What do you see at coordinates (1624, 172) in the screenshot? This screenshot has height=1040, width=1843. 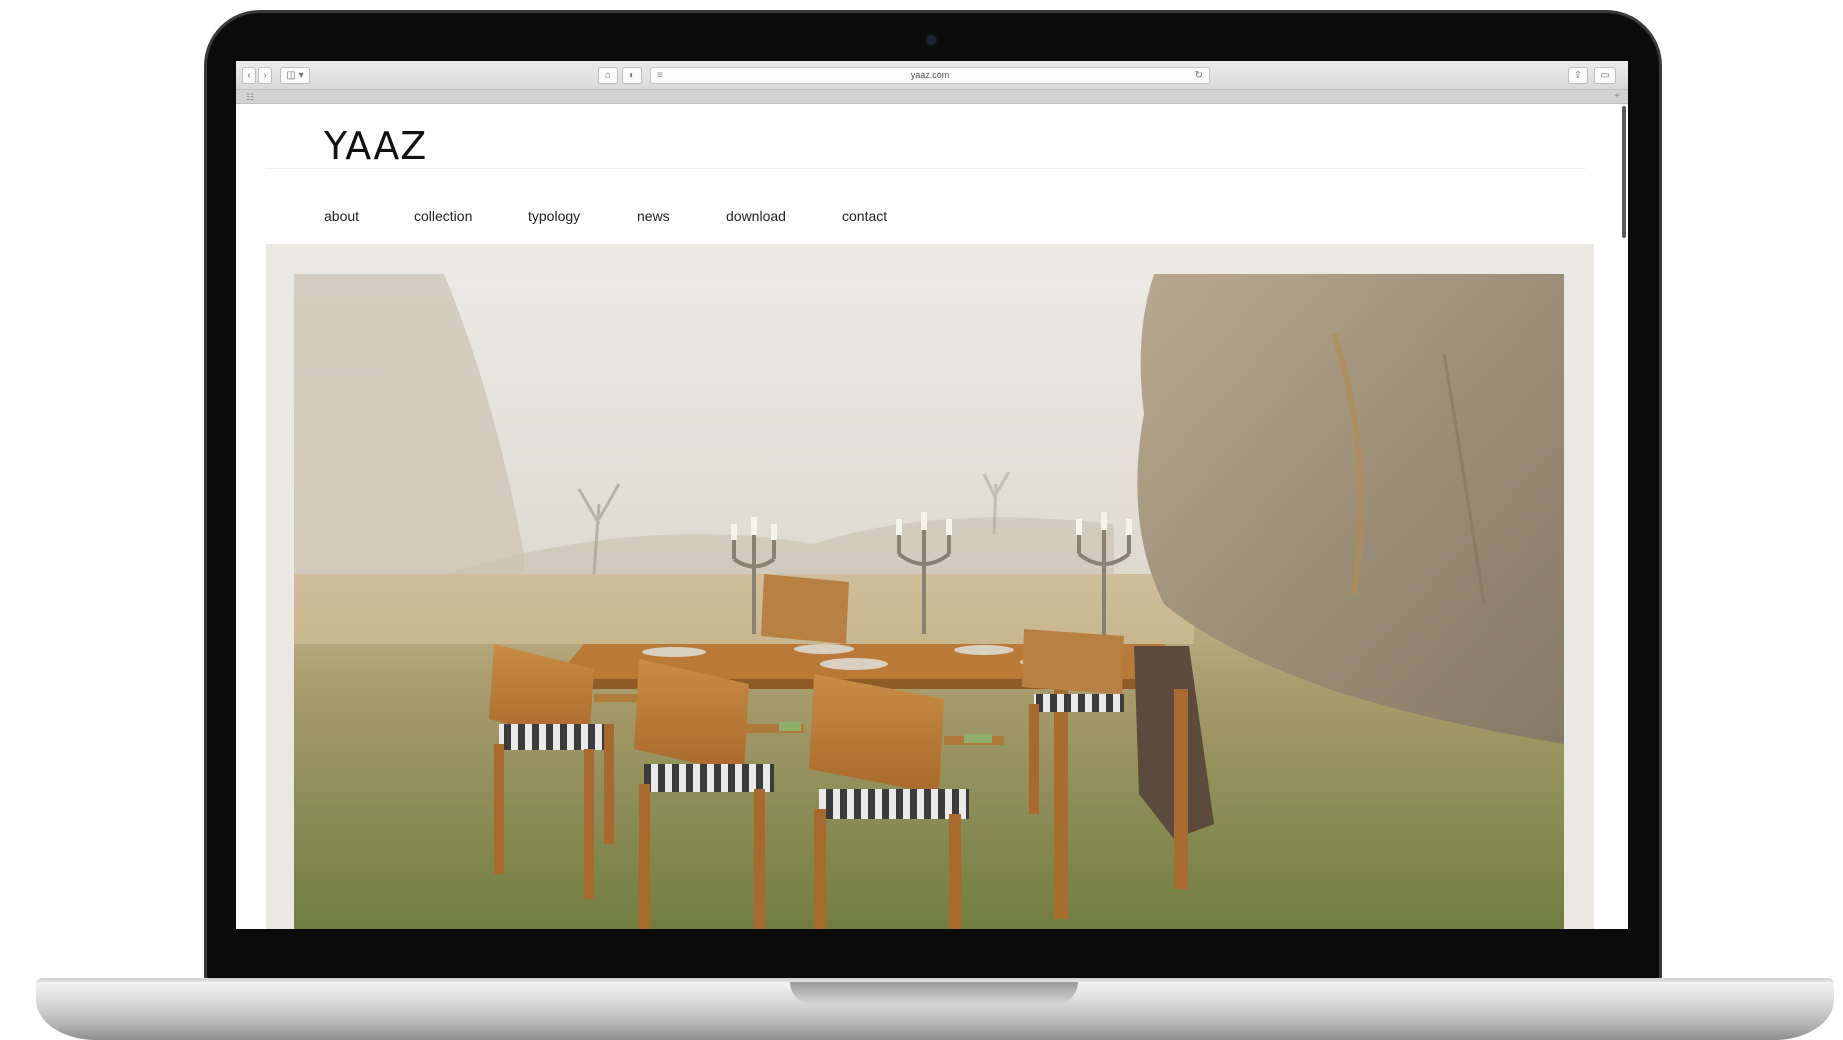 I see `scroll-thumb` at bounding box center [1624, 172].